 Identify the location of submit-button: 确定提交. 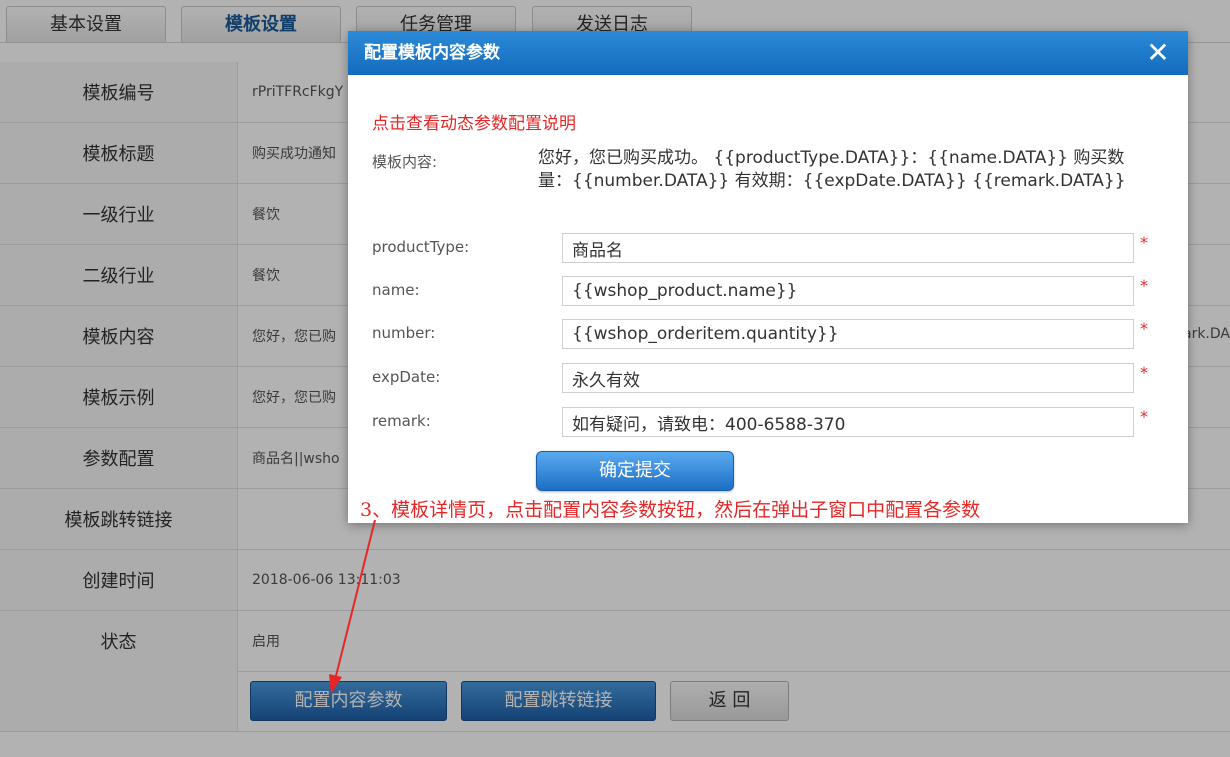
(635, 471).